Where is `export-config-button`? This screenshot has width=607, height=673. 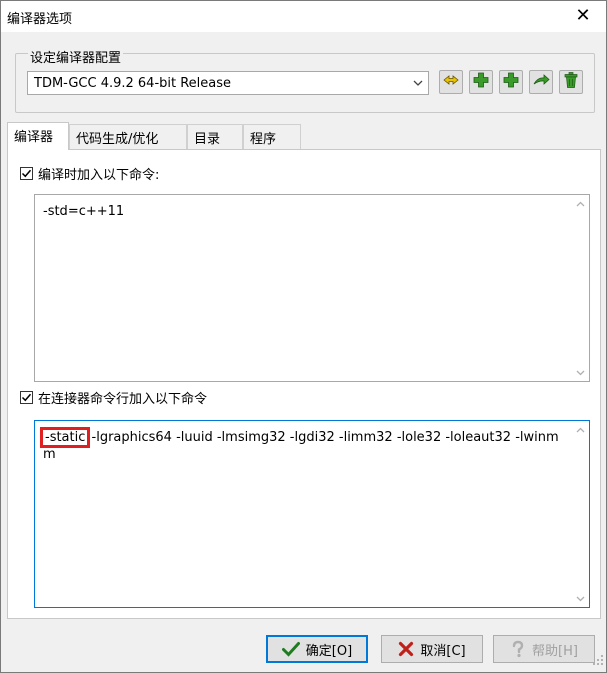 export-config-button is located at coordinates (541, 82).